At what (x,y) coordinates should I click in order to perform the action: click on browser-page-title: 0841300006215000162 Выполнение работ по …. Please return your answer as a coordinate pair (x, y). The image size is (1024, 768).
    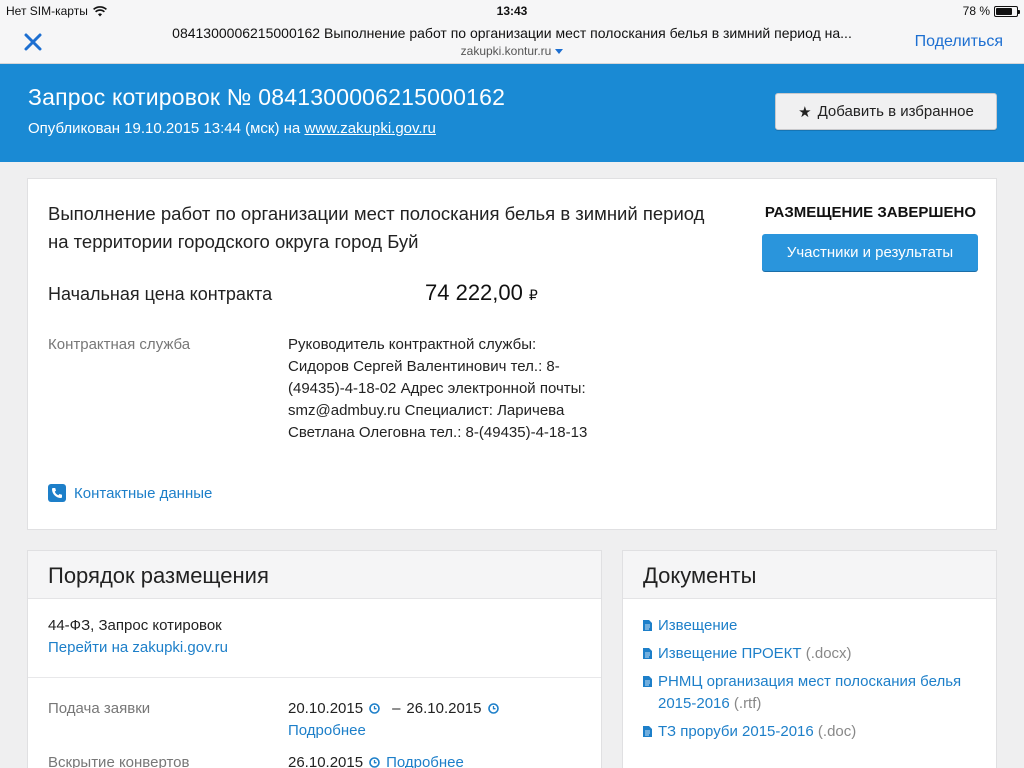
    Looking at the image, I should click on (512, 33).